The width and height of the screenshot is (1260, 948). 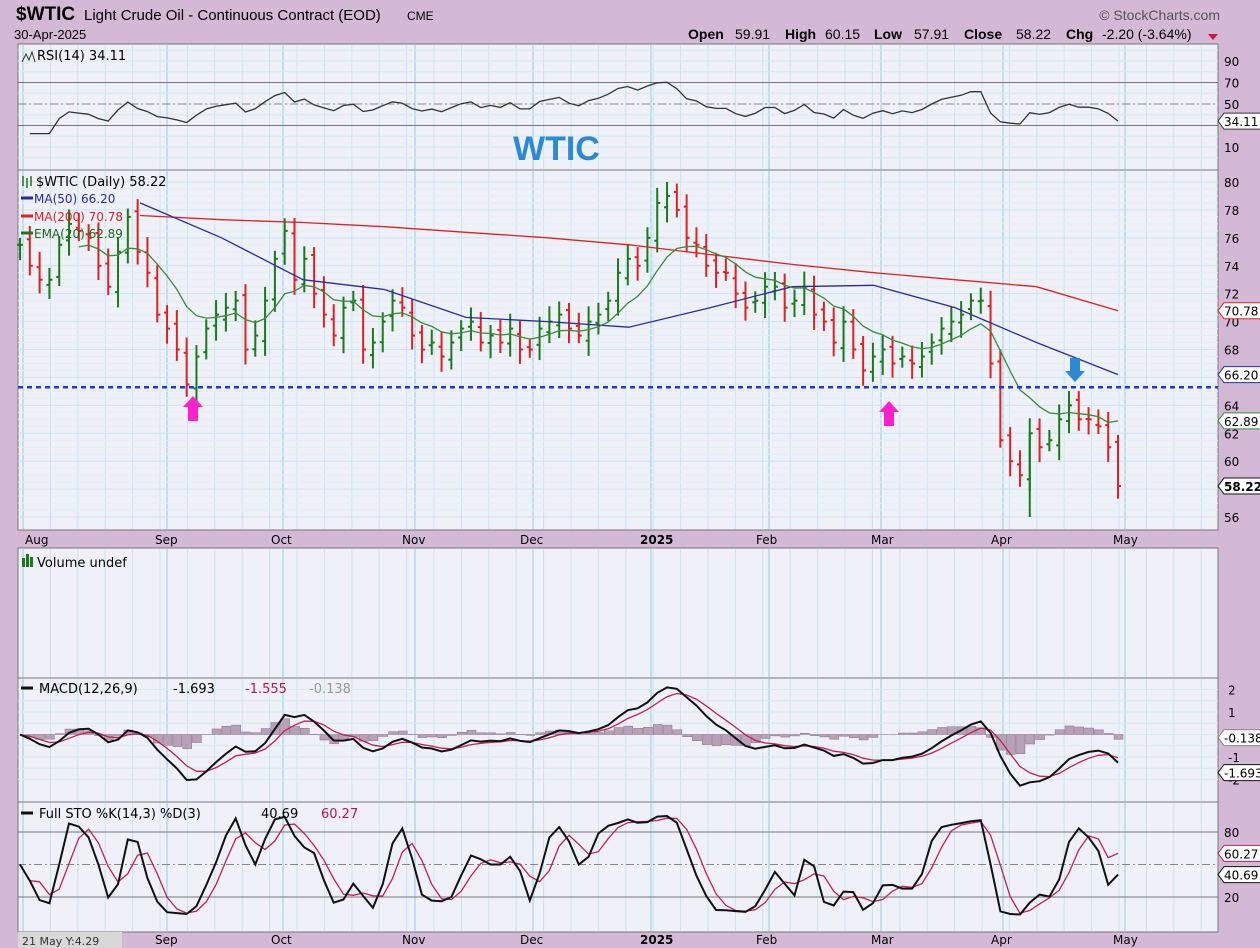 What do you see at coordinates (1125, 940) in the screenshot?
I see `month-label: May` at bounding box center [1125, 940].